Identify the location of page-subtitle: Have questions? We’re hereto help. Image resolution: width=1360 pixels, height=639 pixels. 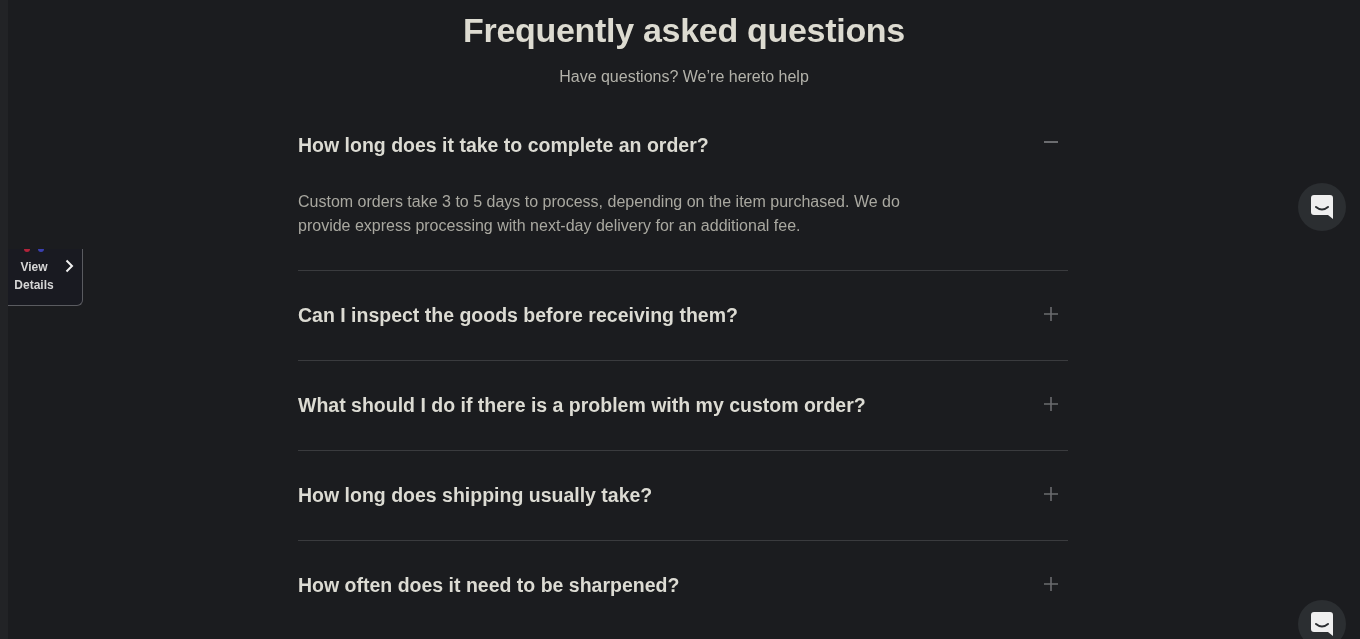
(684, 77).